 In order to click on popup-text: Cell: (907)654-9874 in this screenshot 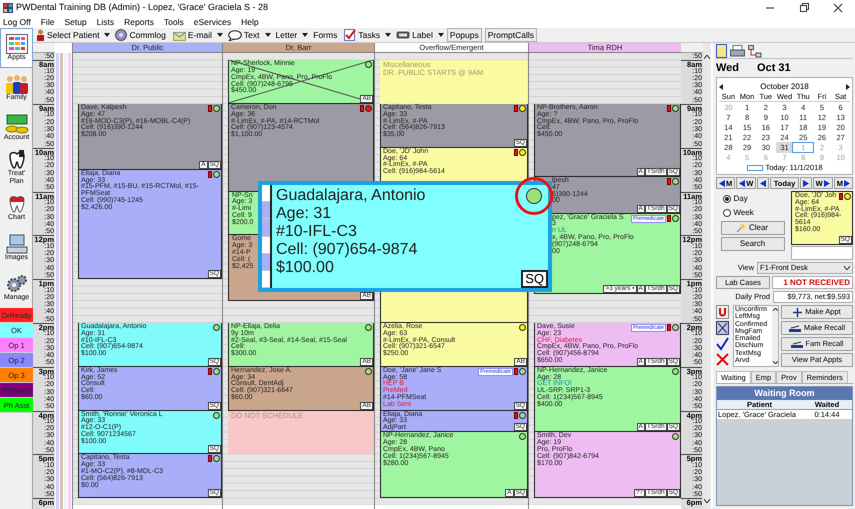, I will do `click(347, 250)`.